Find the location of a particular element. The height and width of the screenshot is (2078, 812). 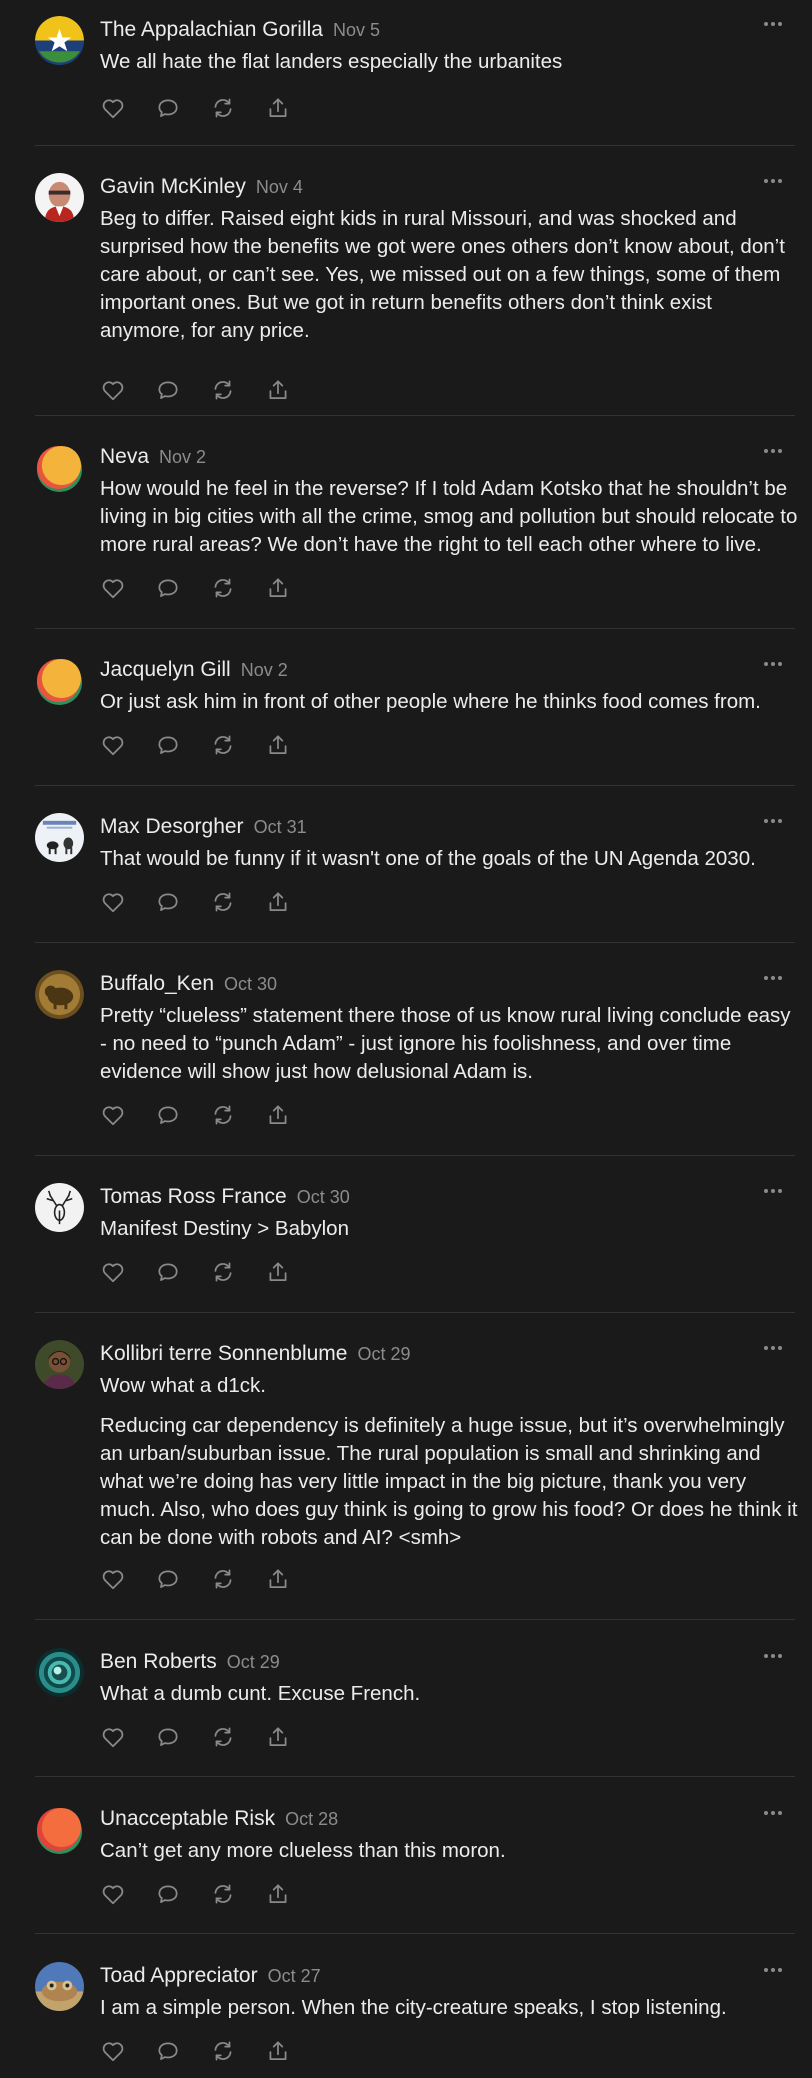

comment-header: Toad Appreciator Oct 27 is located at coordinates (210, 1977).